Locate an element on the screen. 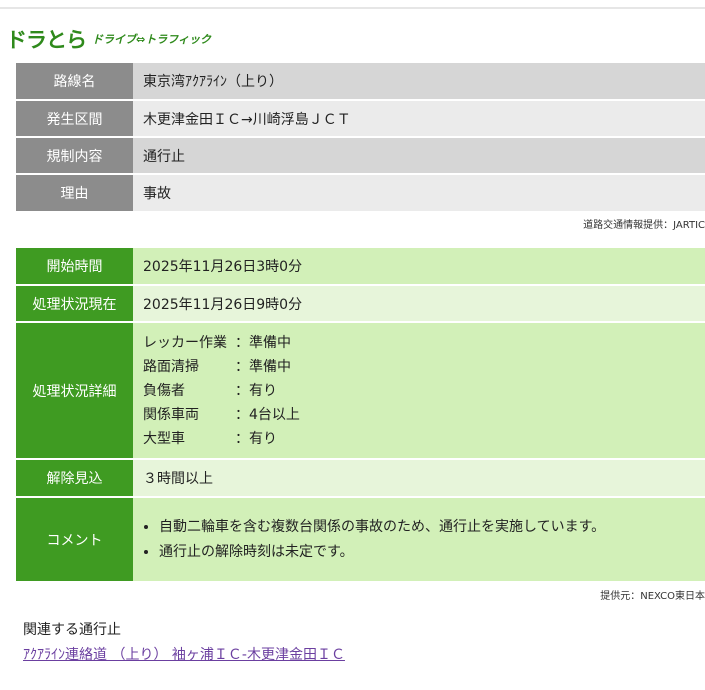  table-row: 理由 事故 is located at coordinates (360, 193).